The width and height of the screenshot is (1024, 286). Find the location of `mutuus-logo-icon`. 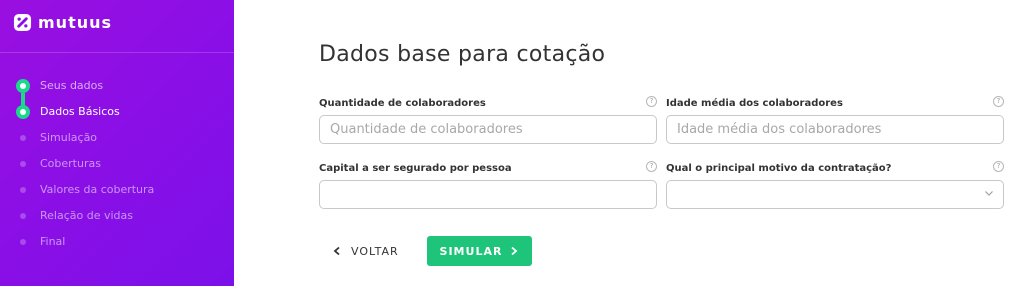

mutuus-logo-icon is located at coordinates (22, 22).